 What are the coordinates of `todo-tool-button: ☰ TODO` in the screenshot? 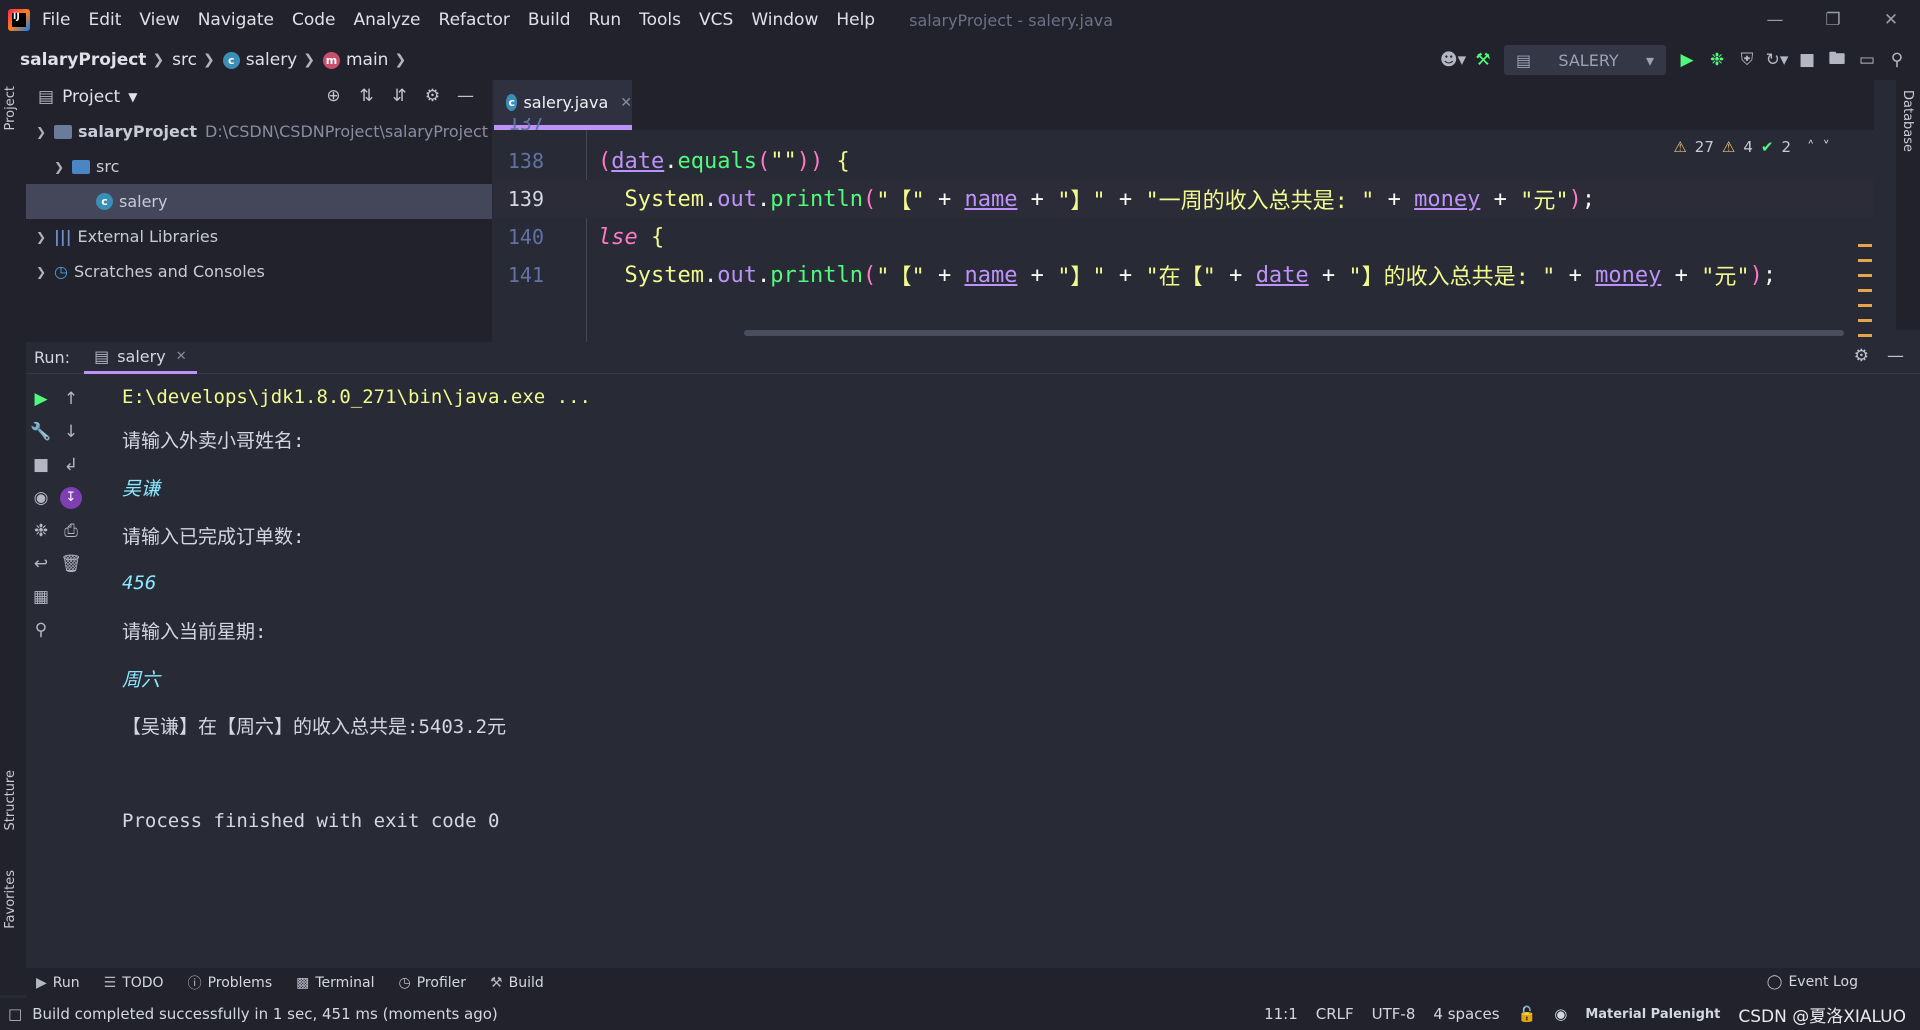 It's located at (134, 983).